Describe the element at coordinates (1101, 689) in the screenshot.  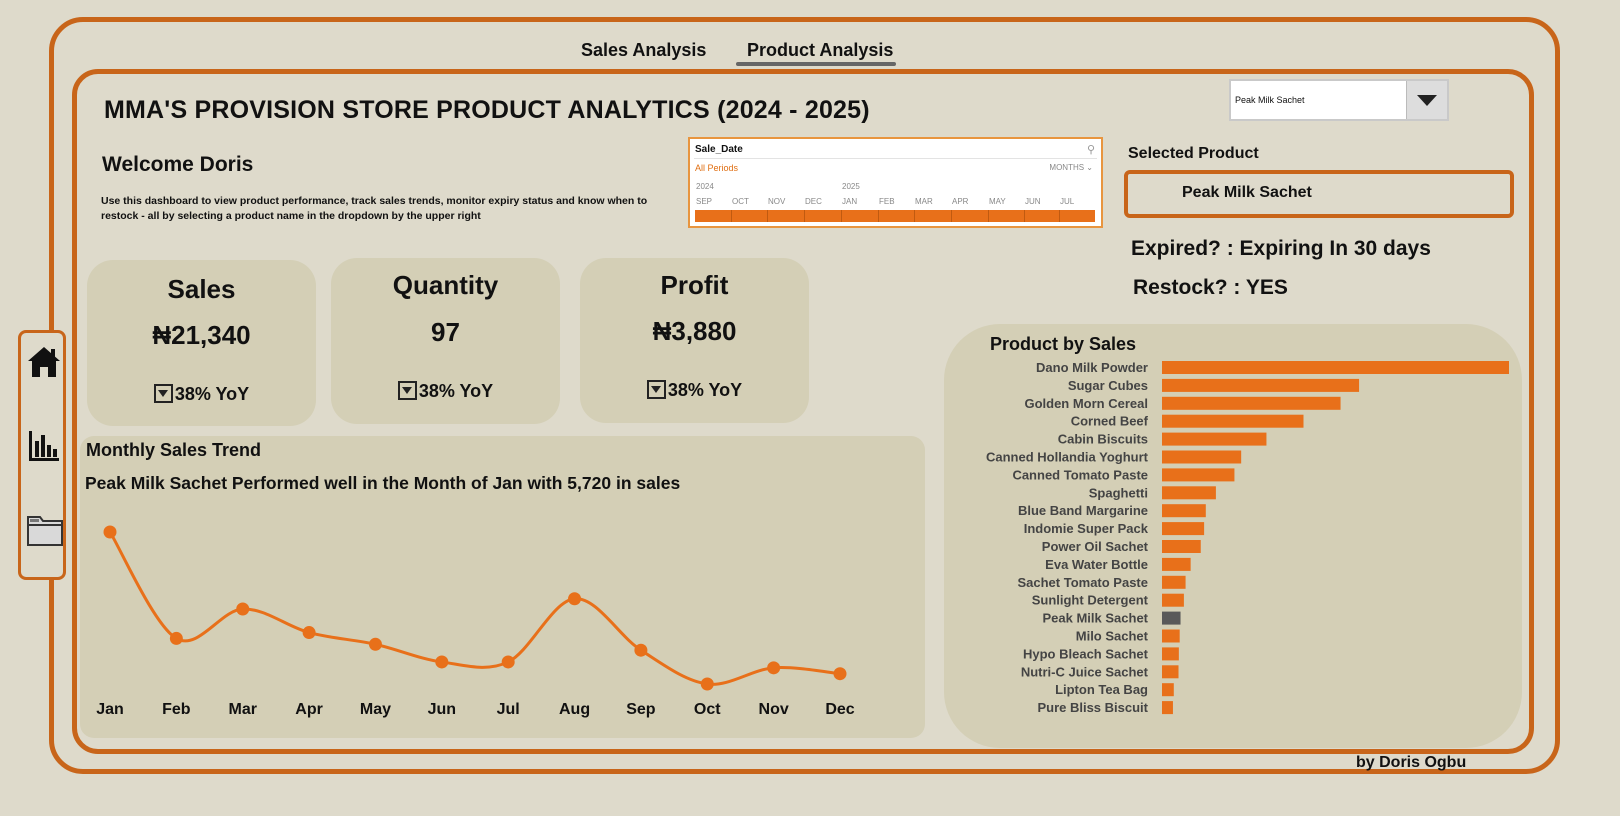
I see `category-label: Lipton Tea Bag` at that location.